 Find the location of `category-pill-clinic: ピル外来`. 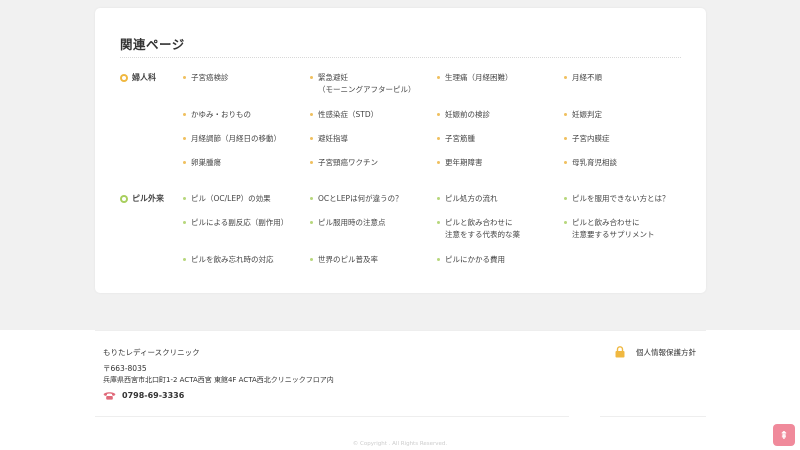

category-pill-clinic: ピル外来 is located at coordinates (142, 198).